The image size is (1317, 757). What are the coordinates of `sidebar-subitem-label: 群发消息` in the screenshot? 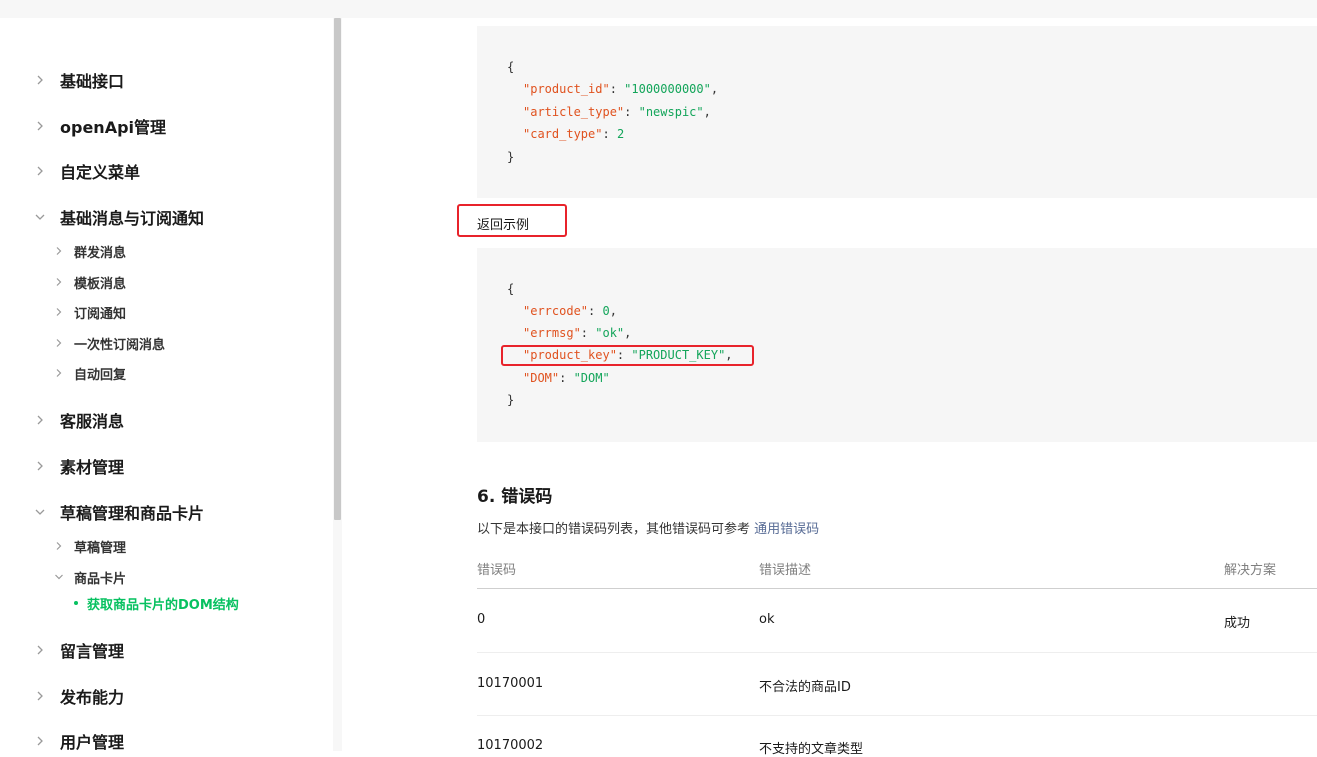 It's located at (100, 253).